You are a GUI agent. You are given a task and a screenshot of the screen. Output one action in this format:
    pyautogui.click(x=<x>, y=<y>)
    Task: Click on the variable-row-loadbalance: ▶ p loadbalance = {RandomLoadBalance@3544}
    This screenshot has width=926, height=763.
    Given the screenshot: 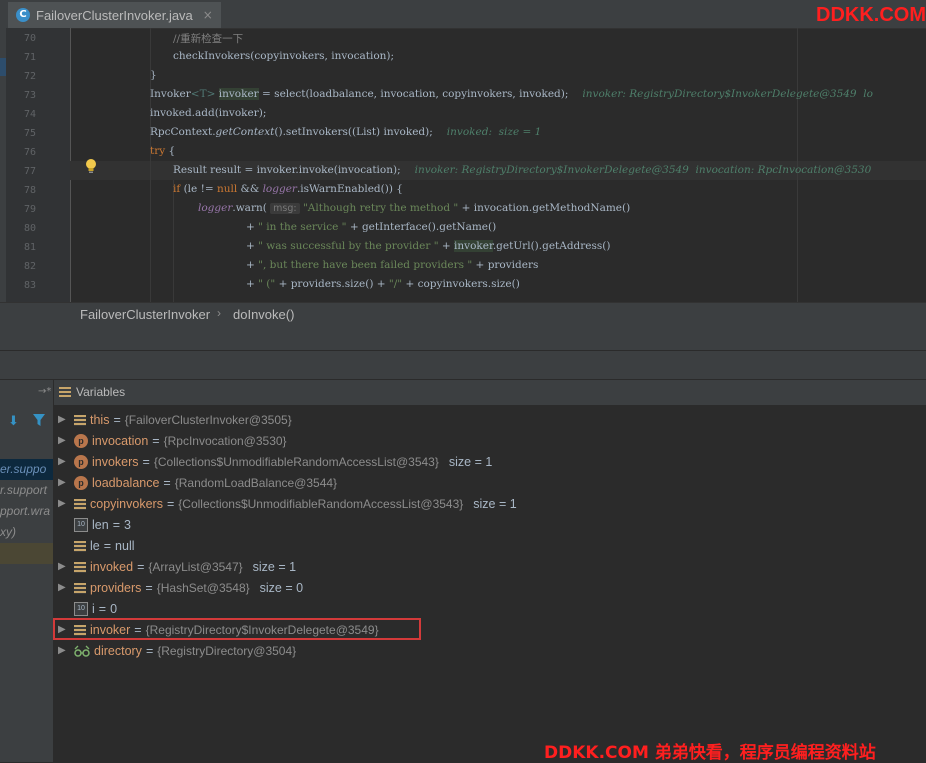 What is the action you would take?
    pyautogui.click(x=197, y=482)
    